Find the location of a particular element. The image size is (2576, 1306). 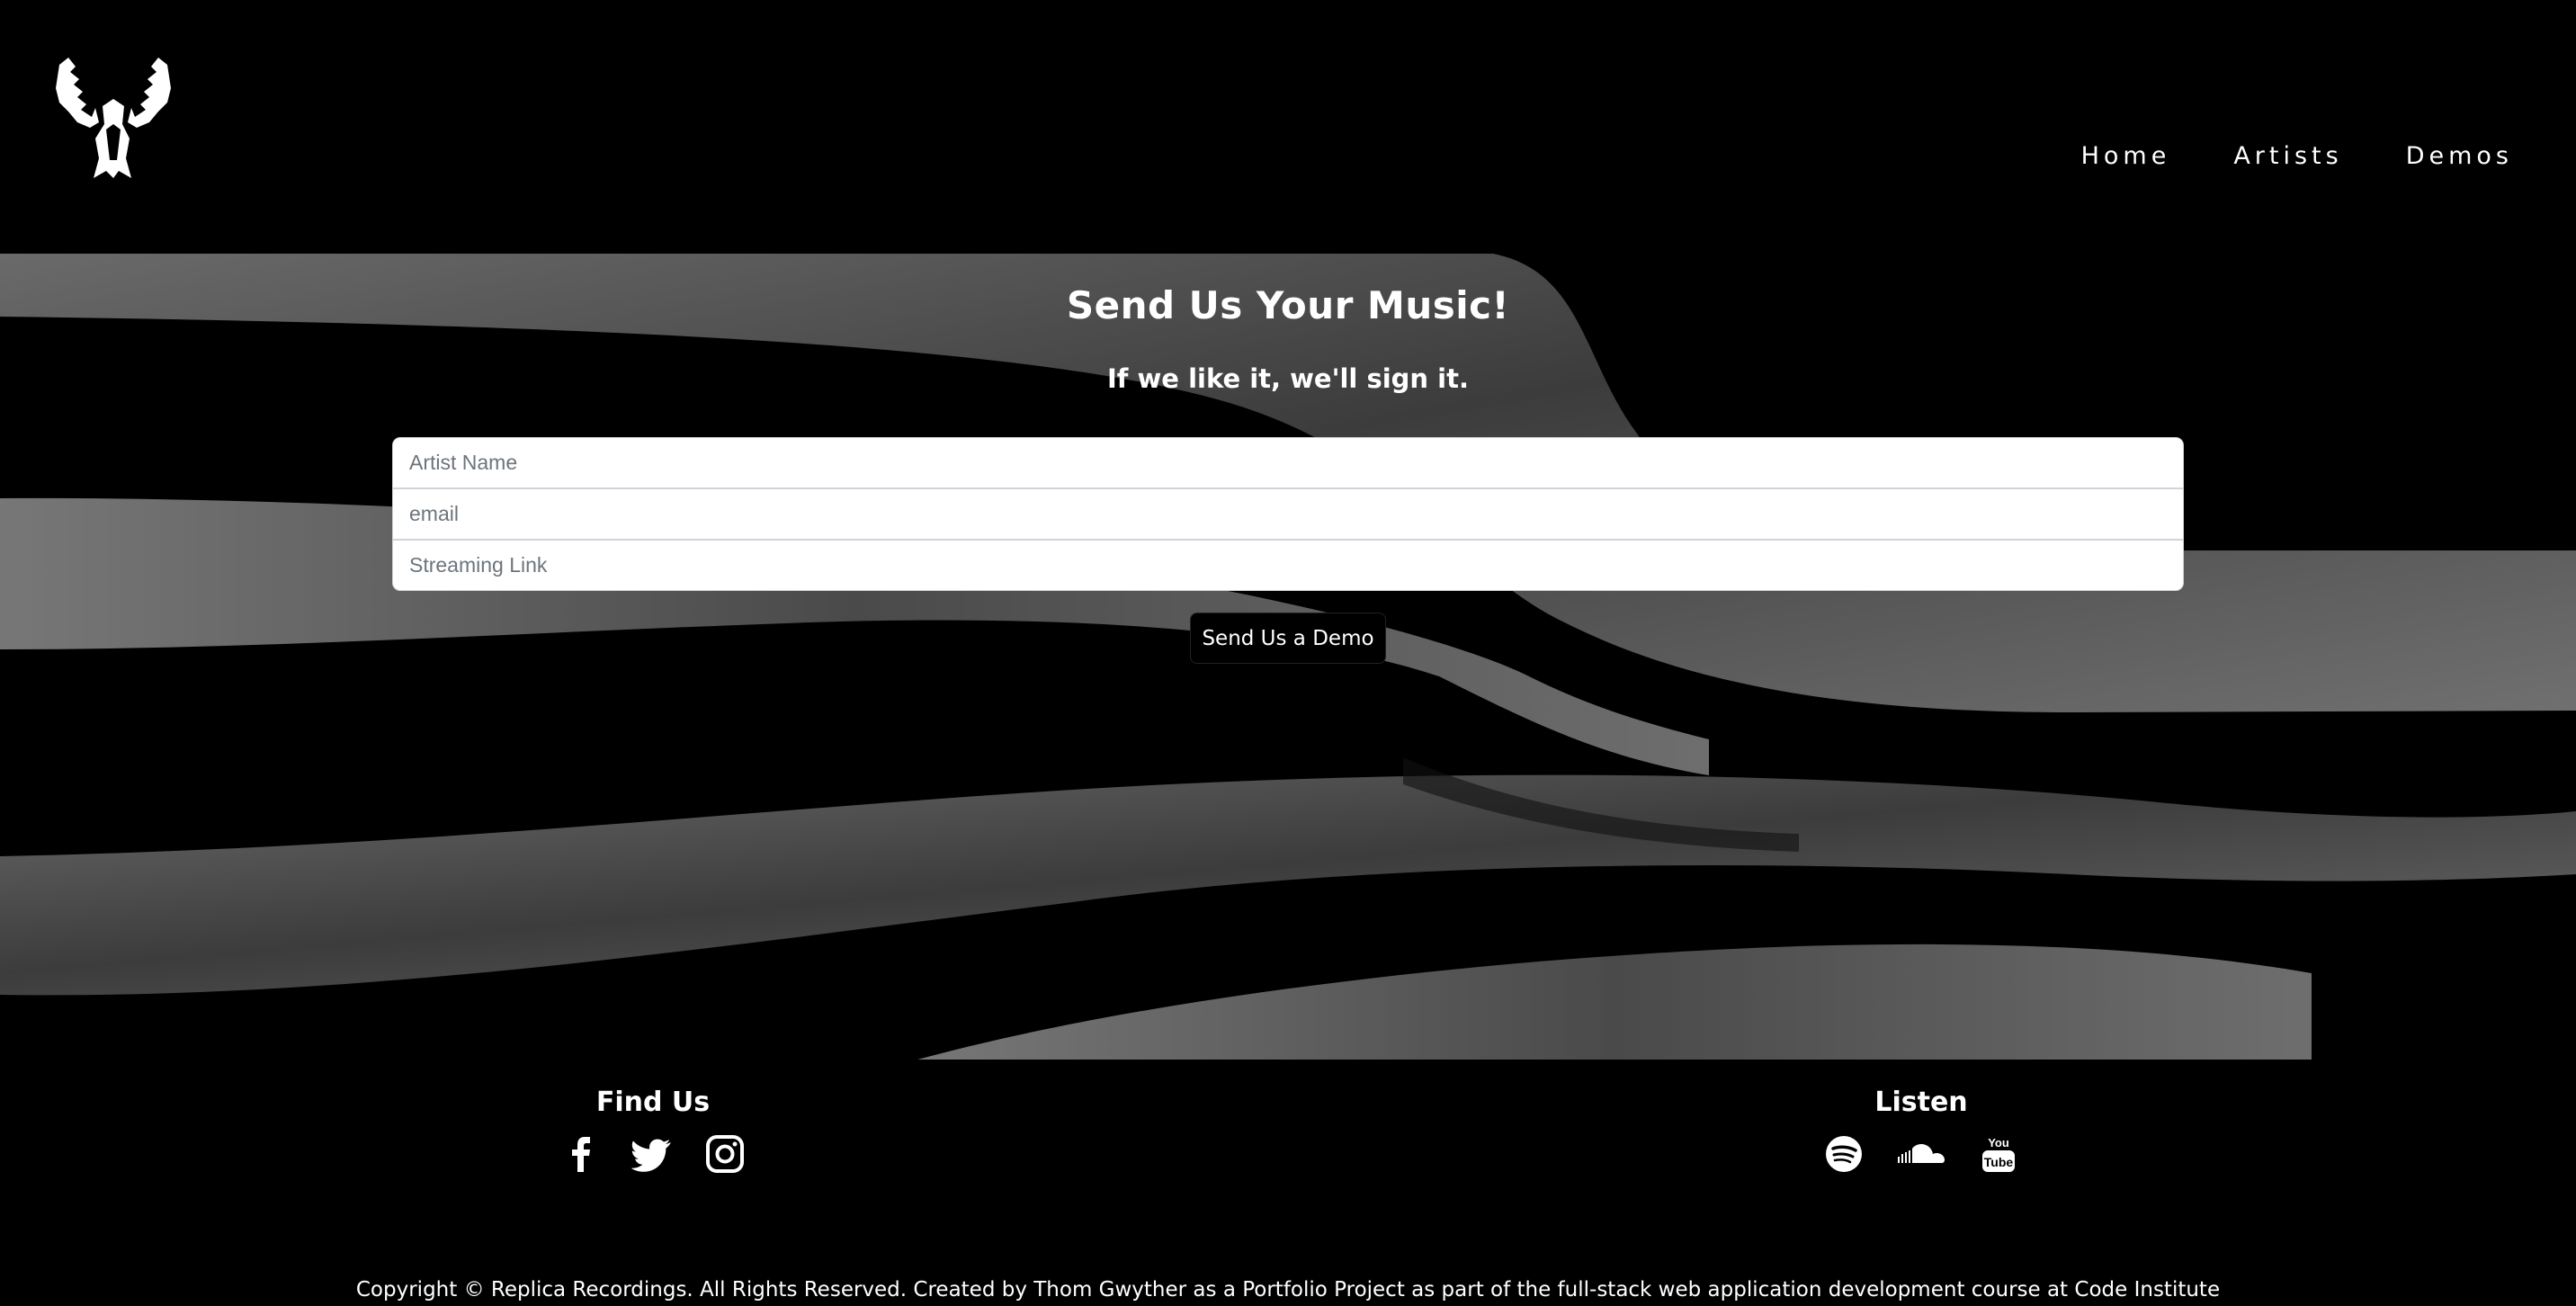

artist-name-input is located at coordinates (1288, 462).